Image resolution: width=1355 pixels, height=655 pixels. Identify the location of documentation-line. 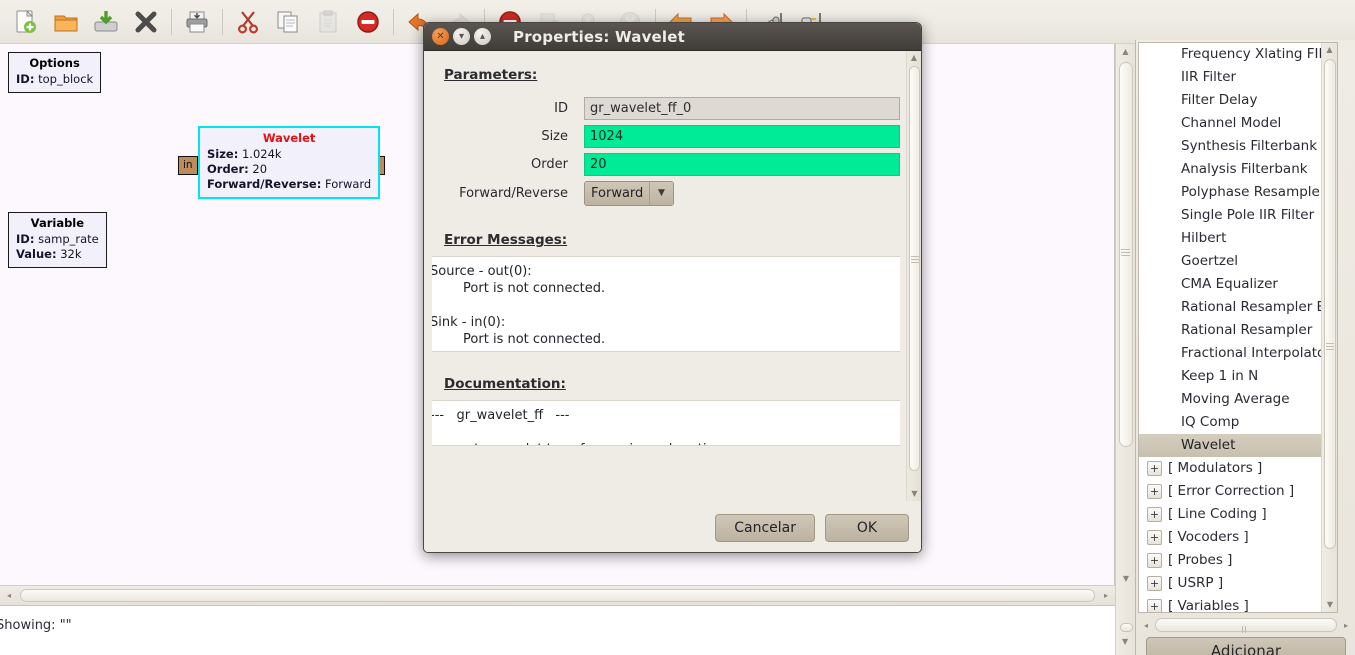
(666, 432).